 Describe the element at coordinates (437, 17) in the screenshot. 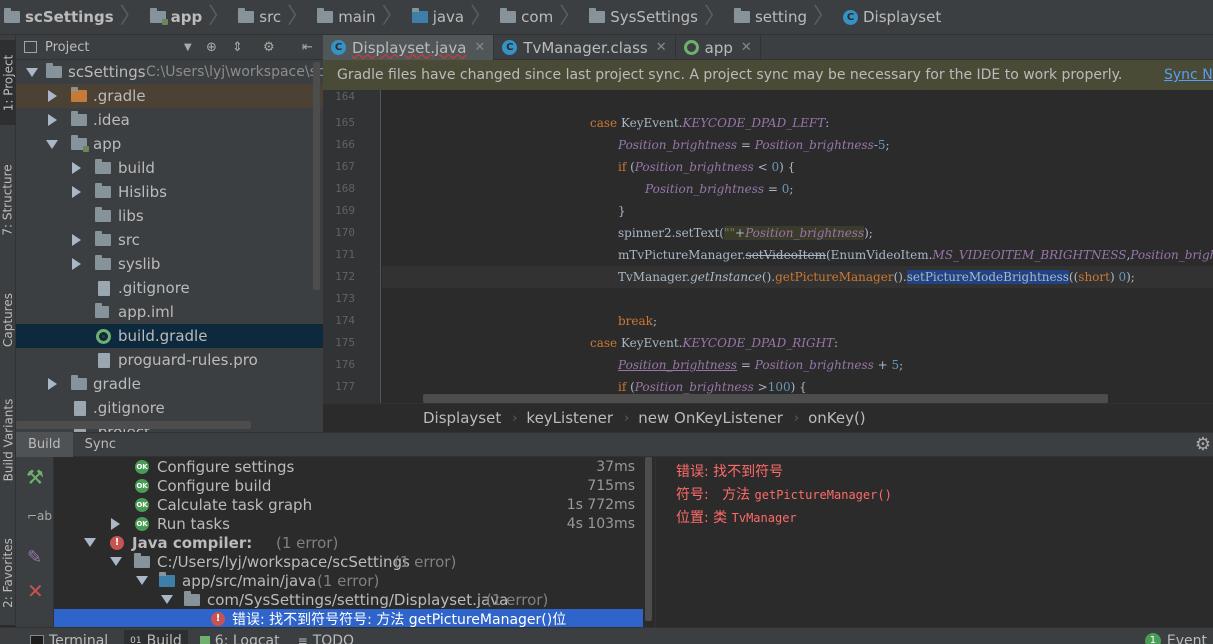

I see `breadcrumb-item-java: java` at that location.